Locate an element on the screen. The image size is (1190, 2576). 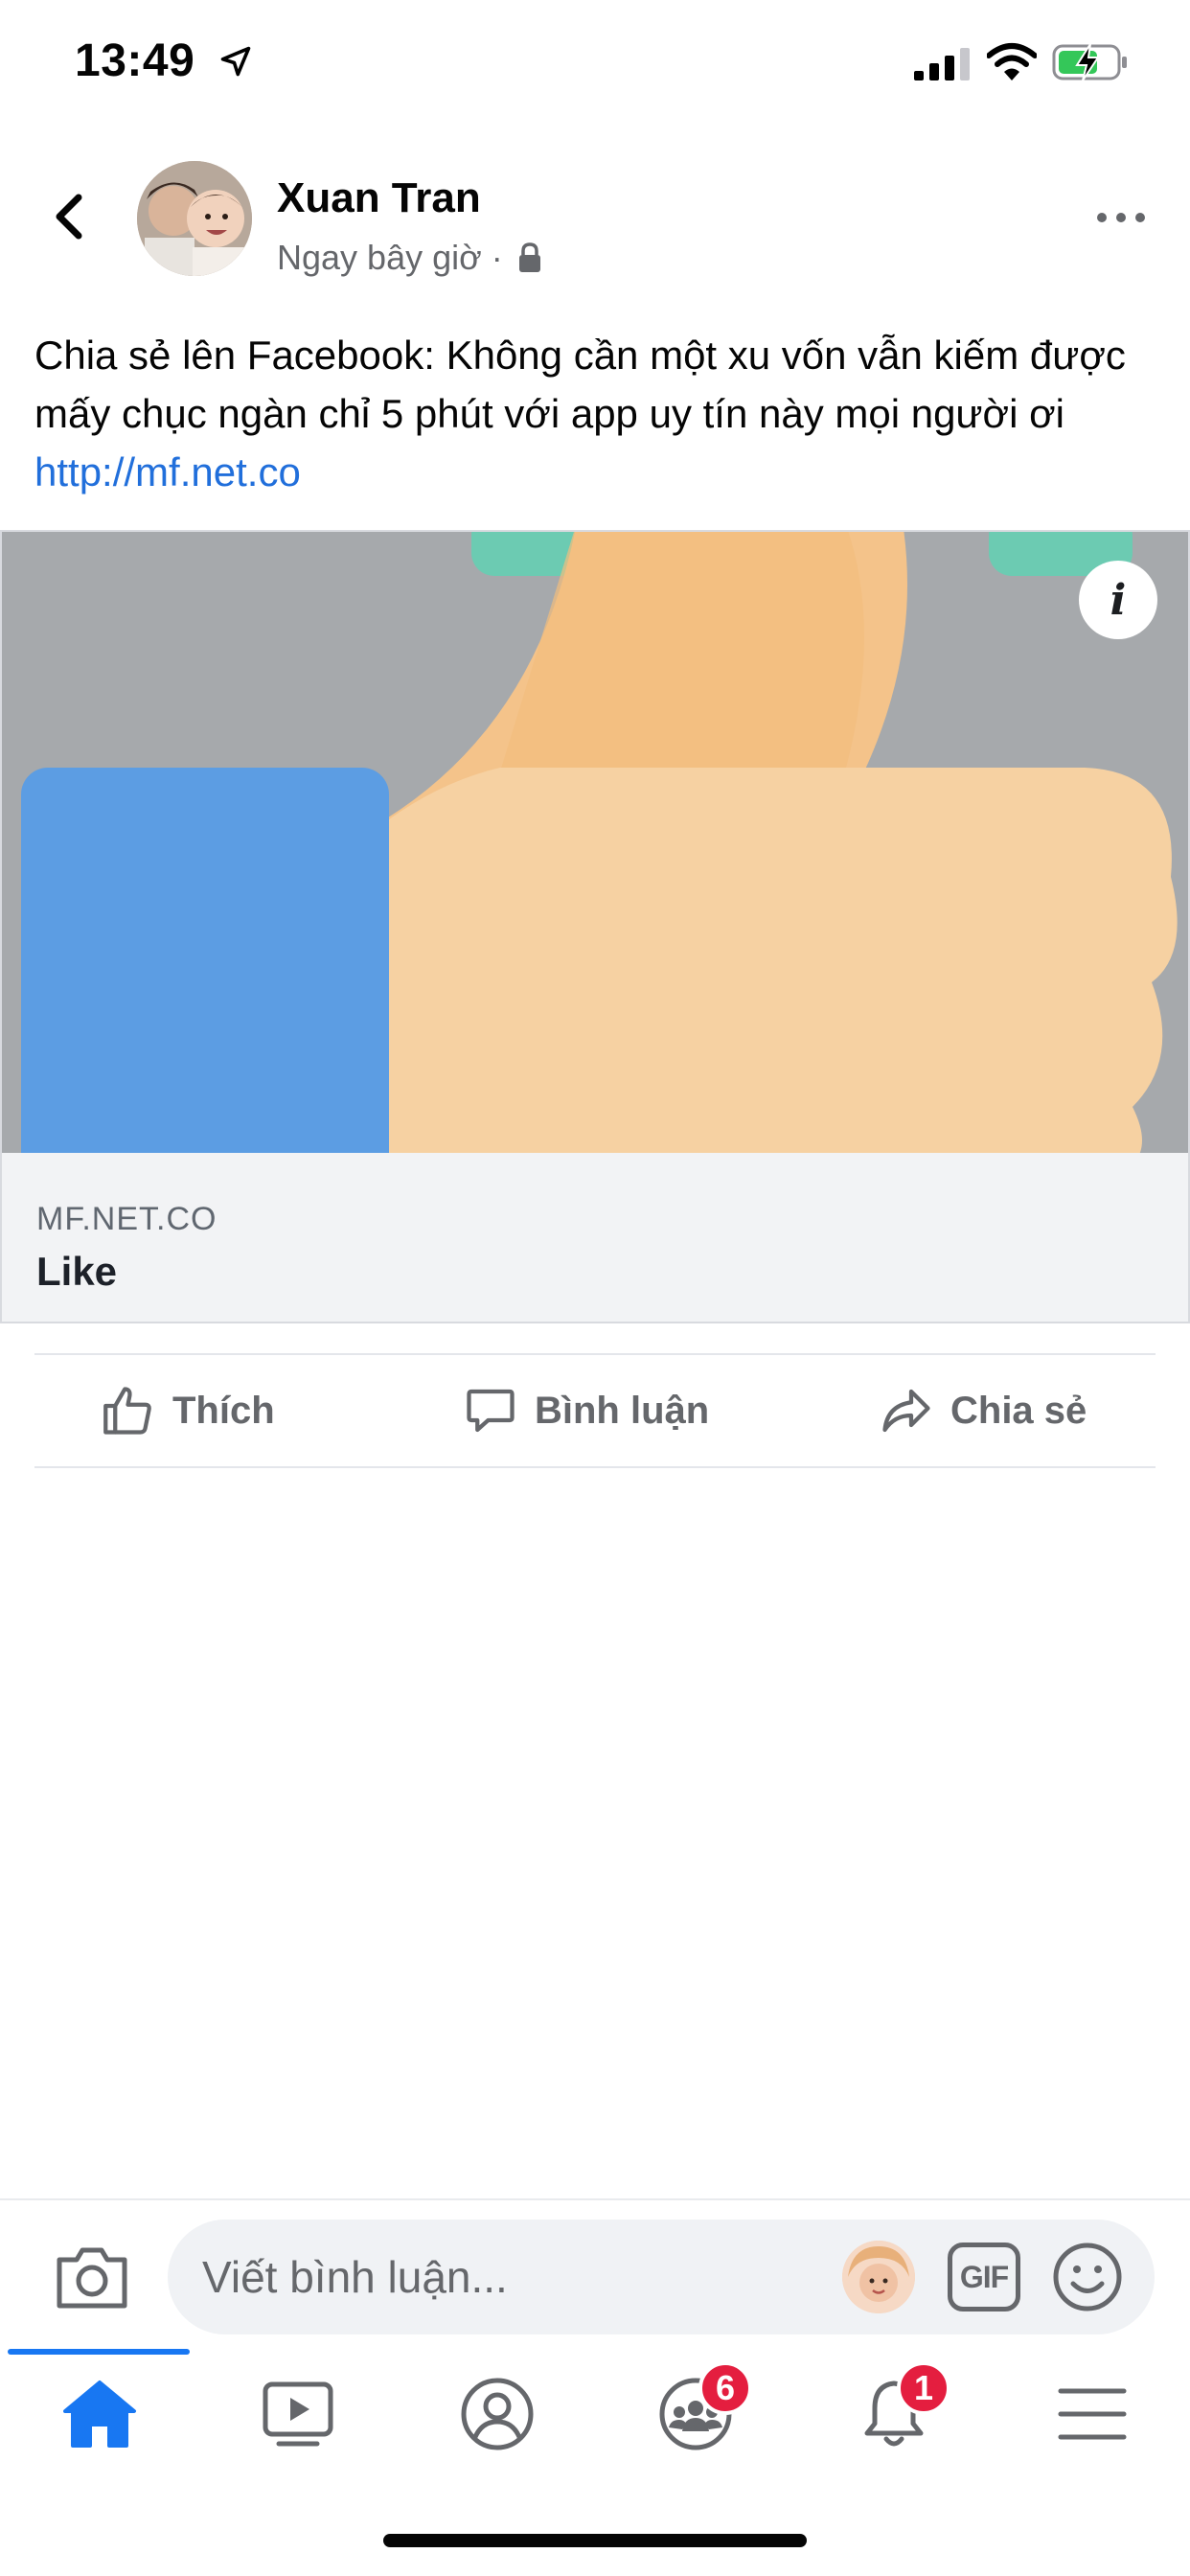
preview-footer: MF.NET.CO Like is located at coordinates (595, 1237).